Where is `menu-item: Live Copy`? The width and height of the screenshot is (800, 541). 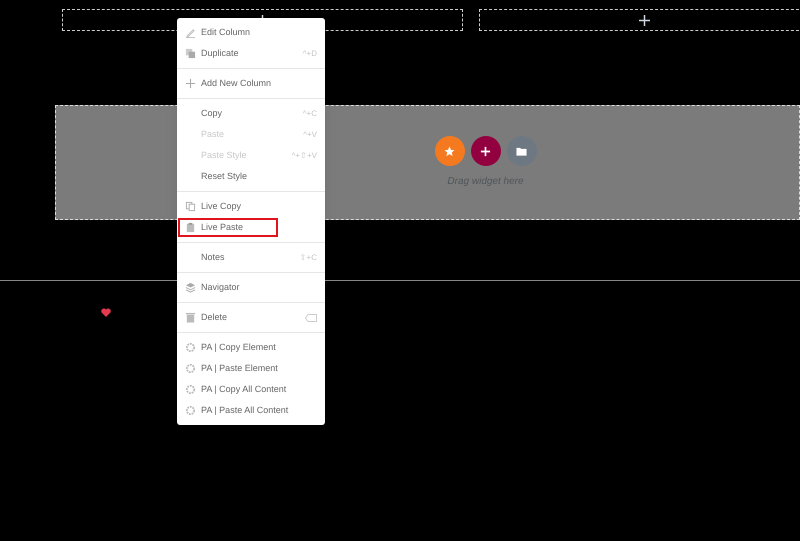
menu-item: Live Copy is located at coordinates (251, 206).